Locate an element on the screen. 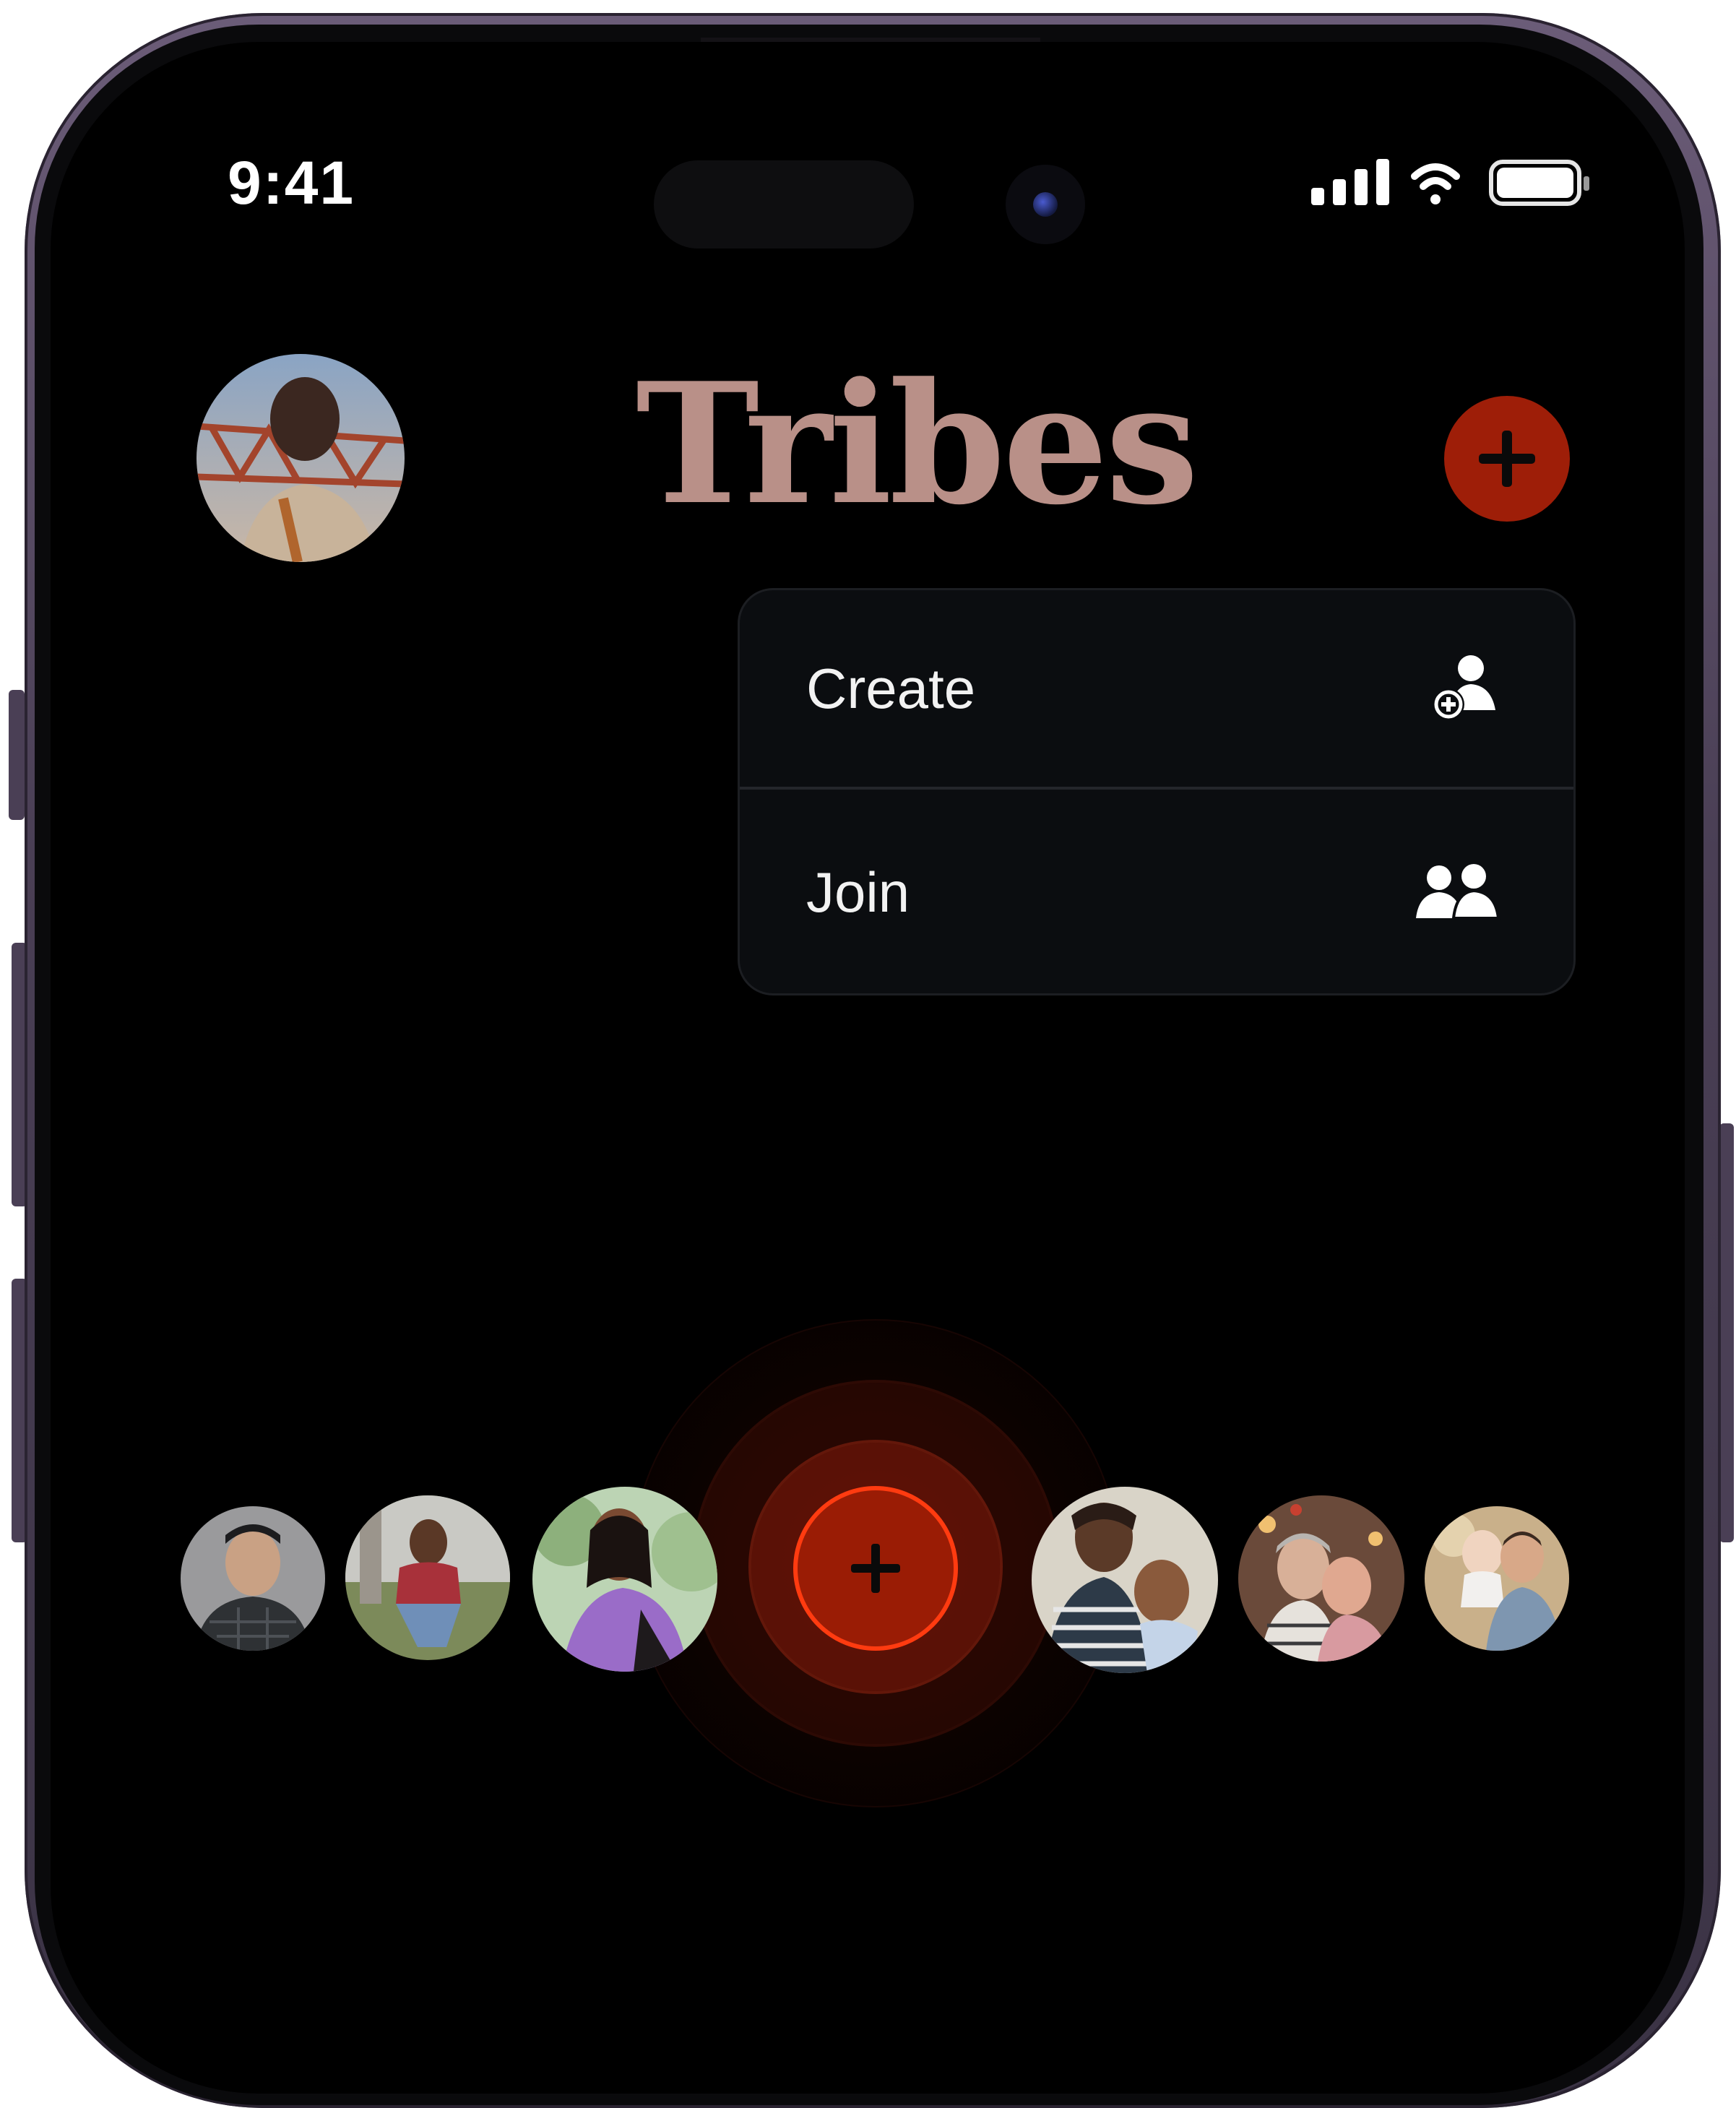 The height and width of the screenshot is (2108, 1736). status-time: 9:41 is located at coordinates (291, 183).